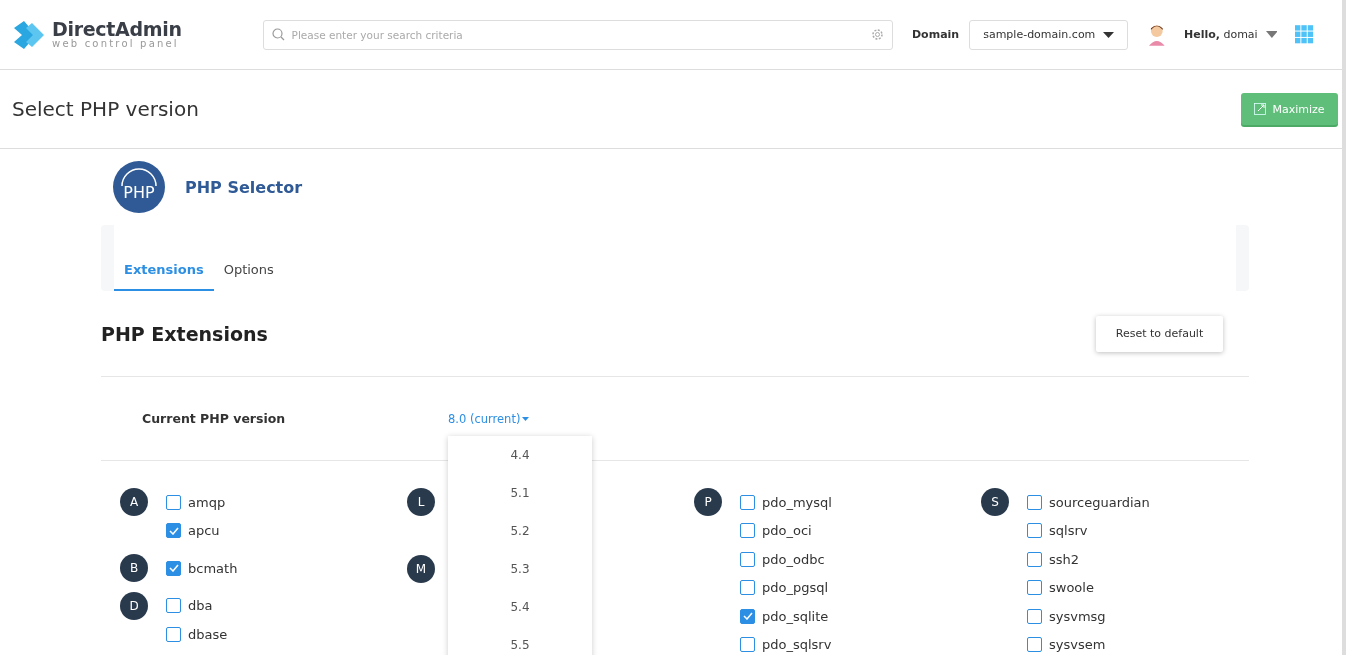 The image size is (1346, 655). What do you see at coordinates (797, 644) in the screenshot?
I see `extension-name: pdo_sqlsrv` at bounding box center [797, 644].